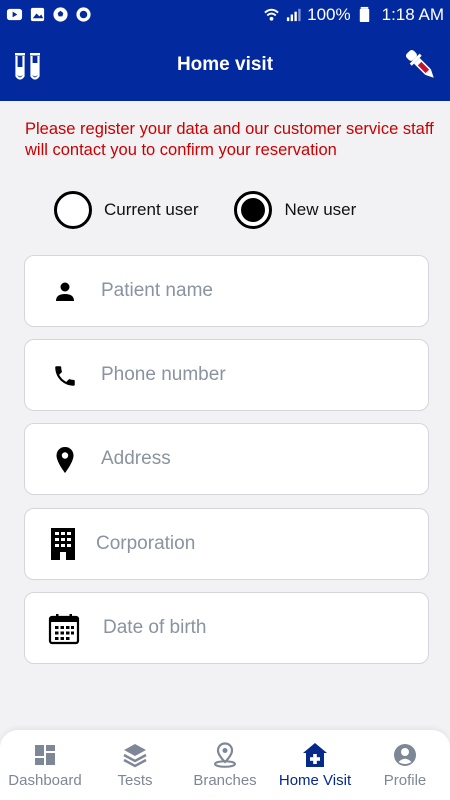  What do you see at coordinates (225, 780) in the screenshot?
I see `nav-label-branches: Branches` at bounding box center [225, 780].